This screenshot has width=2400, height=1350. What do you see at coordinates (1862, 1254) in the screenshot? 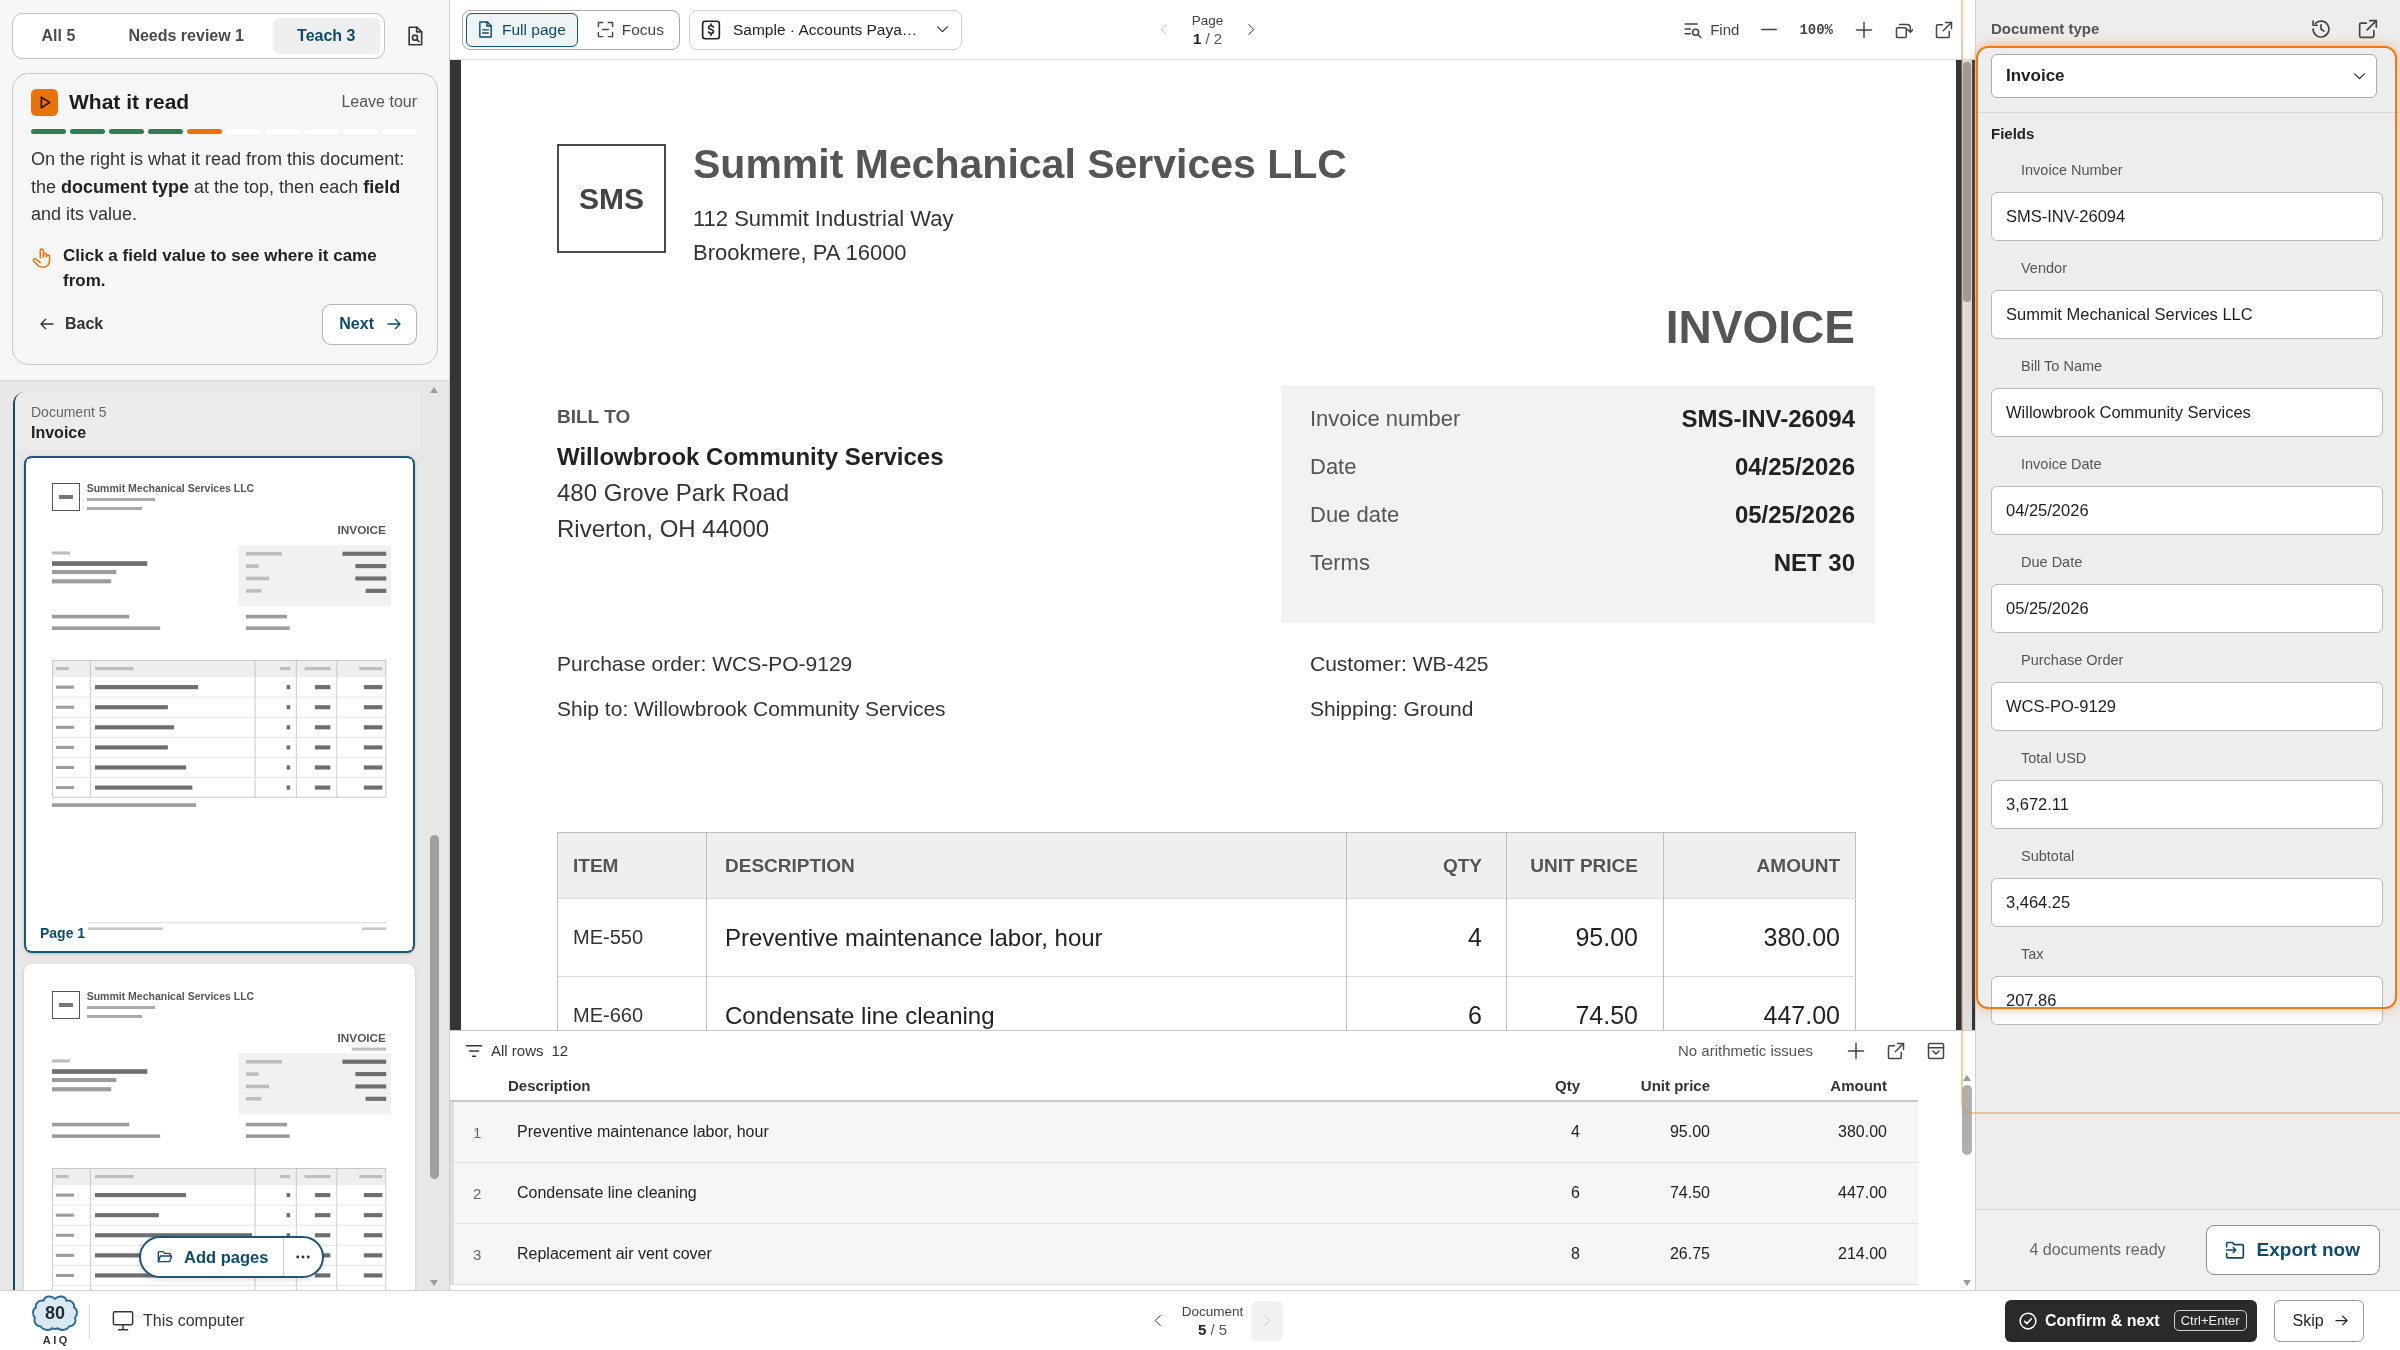
I see `table-cell: 214.00` at bounding box center [1862, 1254].